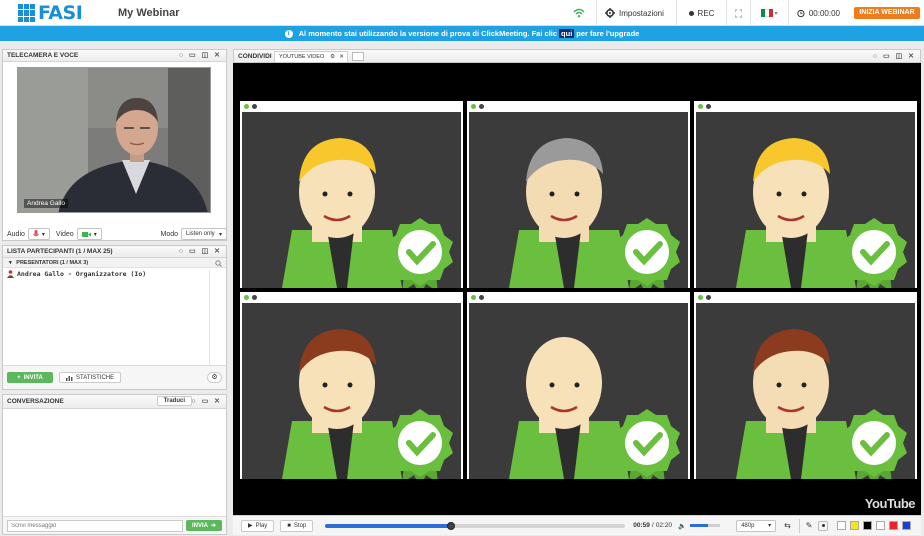  What do you see at coordinates (60, 251) in the screenshot?
I see `panel-title: LISTA PARTECIPANTI (1 / MAX 25)` at bounding box center [60, 251].